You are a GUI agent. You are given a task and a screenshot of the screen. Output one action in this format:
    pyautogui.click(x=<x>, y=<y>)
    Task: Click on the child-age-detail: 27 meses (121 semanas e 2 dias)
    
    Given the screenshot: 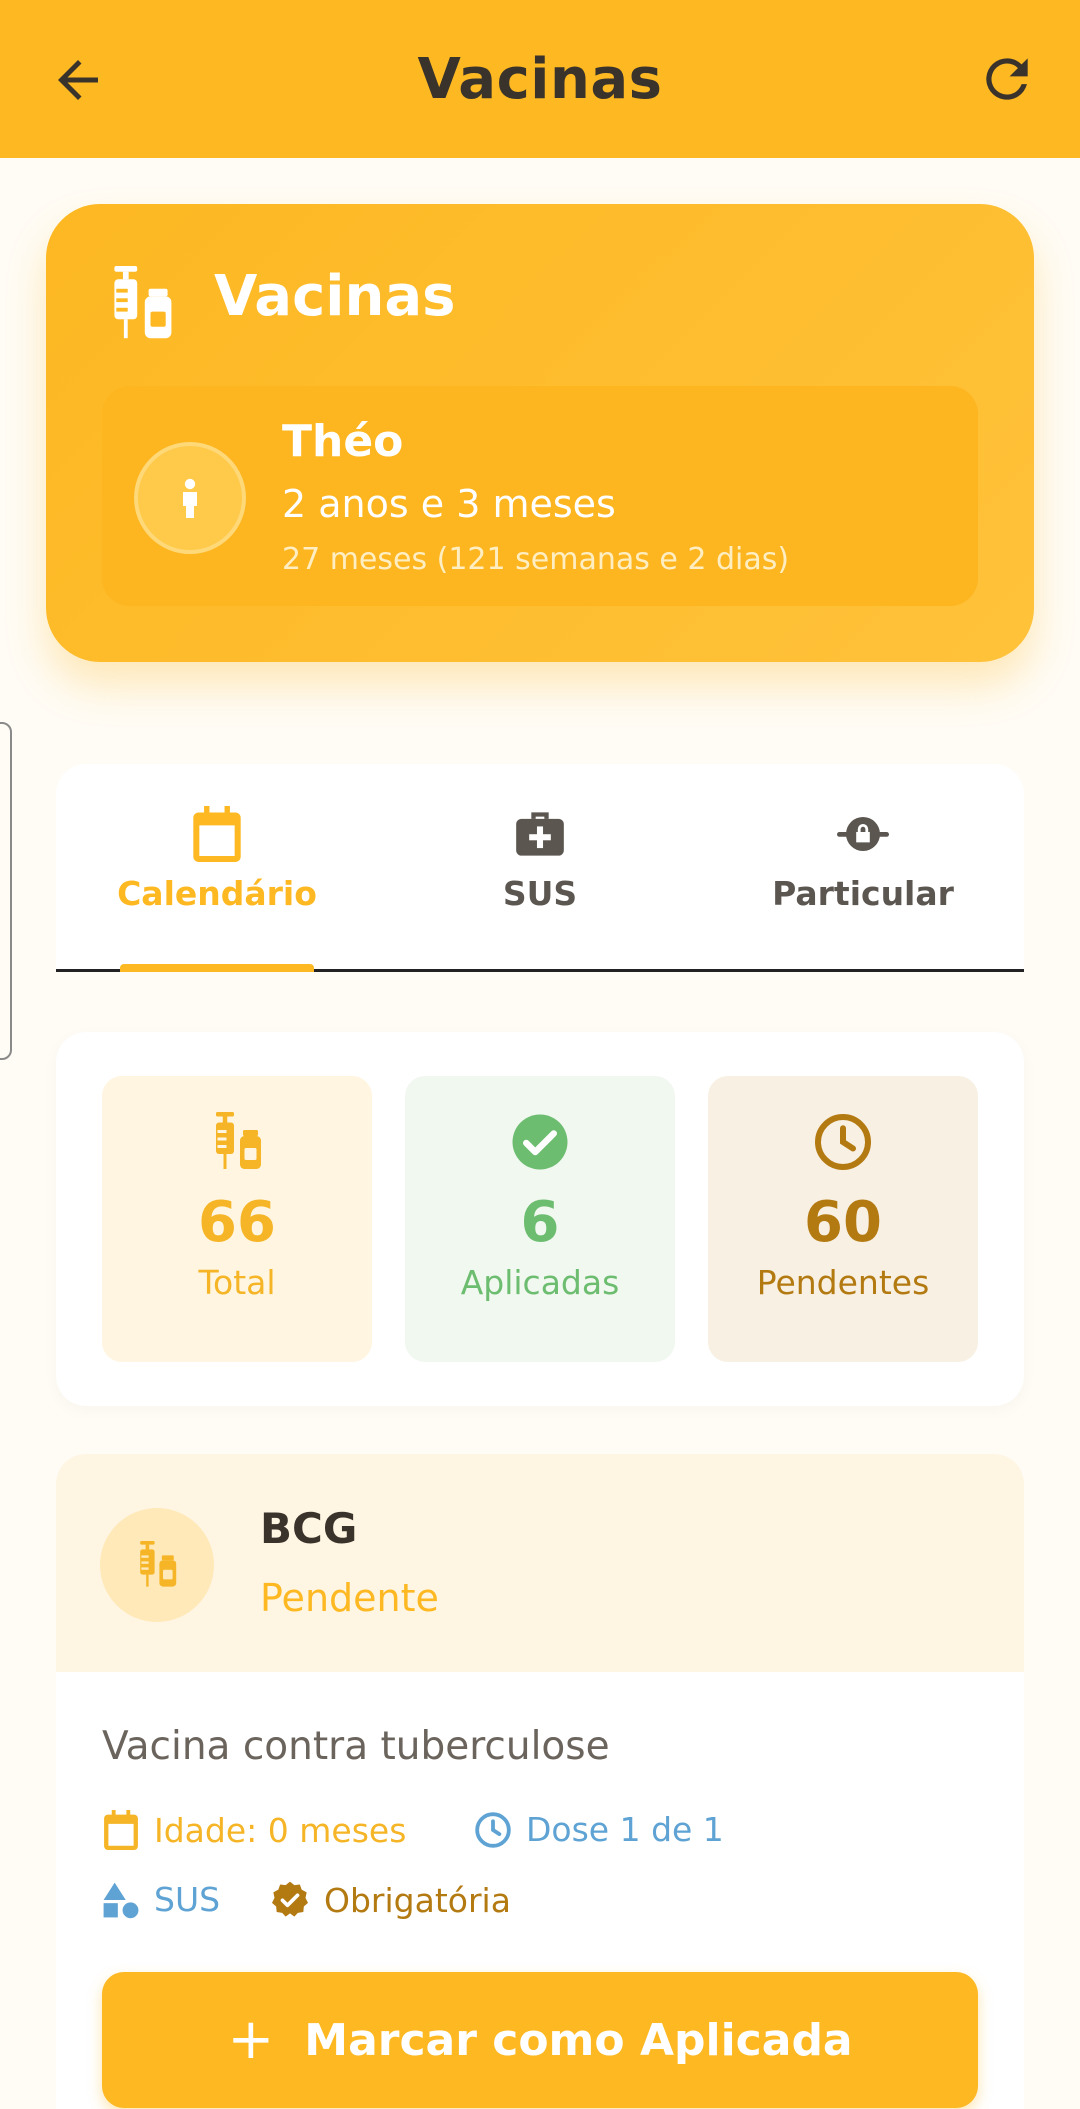 What is the action you would take?
    pyautogui.click(x=536, y=559)
    